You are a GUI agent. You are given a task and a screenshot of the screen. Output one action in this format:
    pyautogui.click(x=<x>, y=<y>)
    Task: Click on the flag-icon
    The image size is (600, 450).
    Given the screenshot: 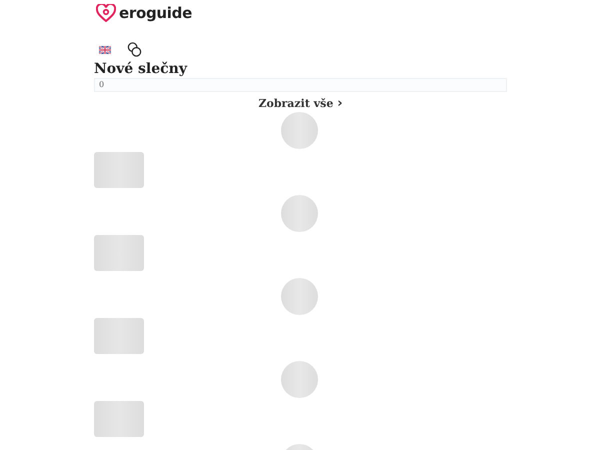 What is the action you would take?
    pyautogui.click(x=105, y=50)
    